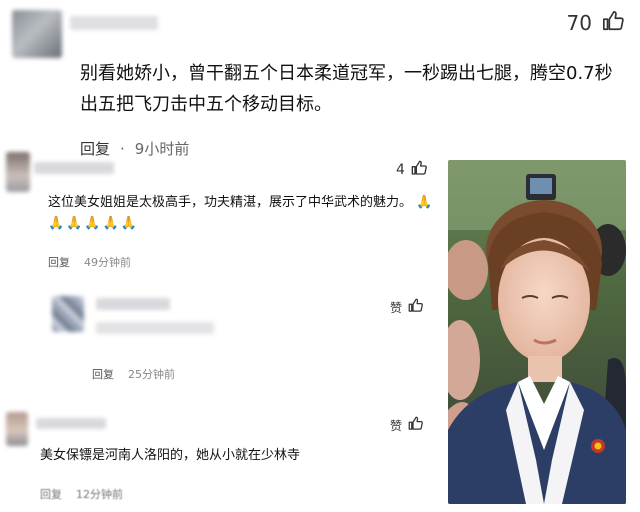 The image size is (640, 512). Describe the element at coordinates (107, 262) in the screenshot. I see `timestamp: 49分钟前` at that location.